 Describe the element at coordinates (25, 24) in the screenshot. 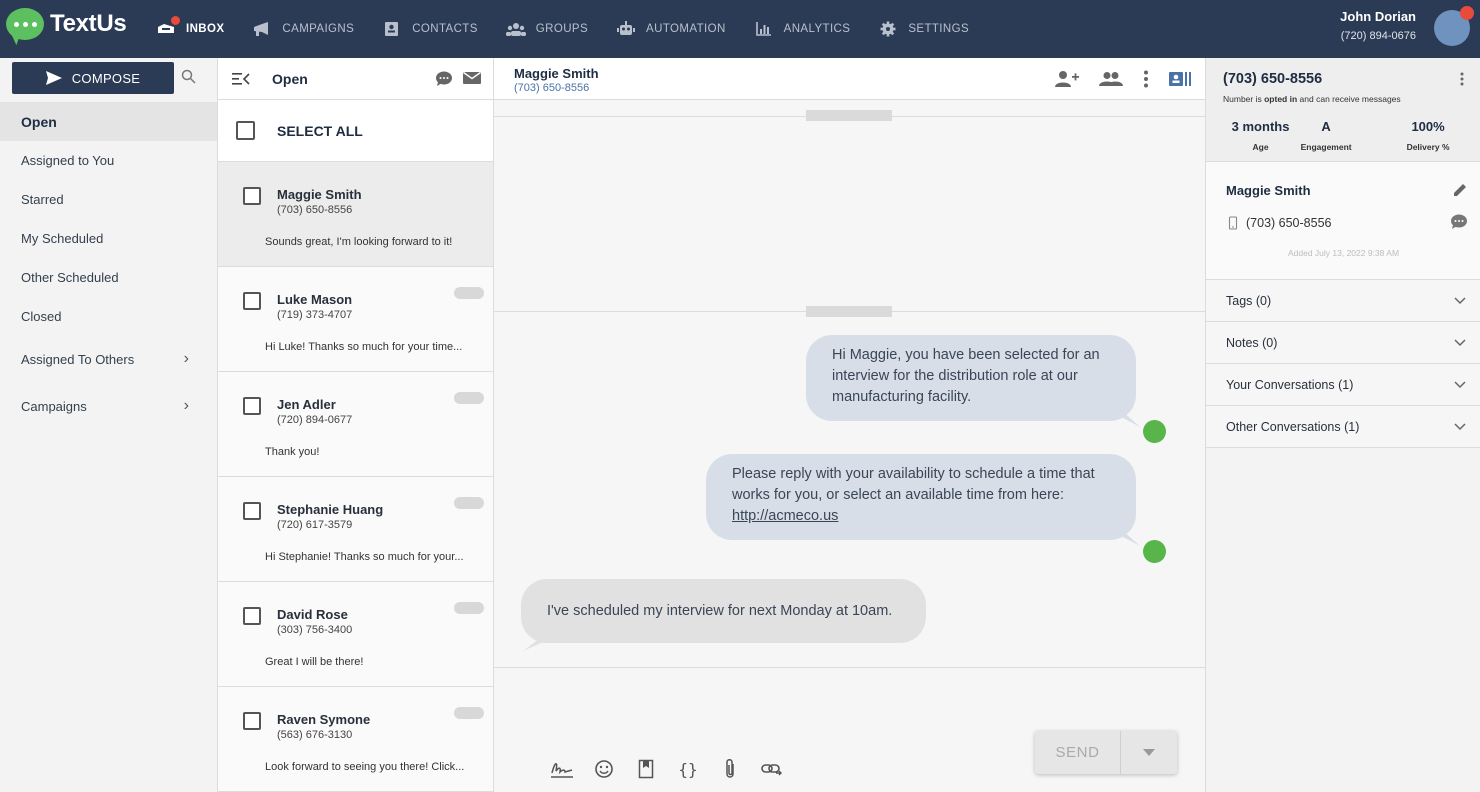

I see `logo-chat-bubble-icon` at that location.